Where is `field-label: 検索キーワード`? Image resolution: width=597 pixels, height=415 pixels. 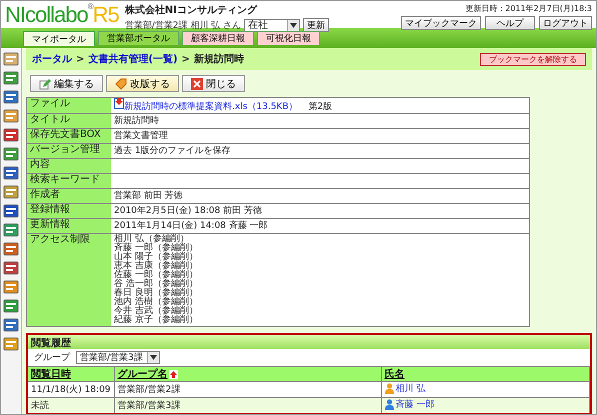
field-label: 検索キーワード is located at coordinates (68, 181).